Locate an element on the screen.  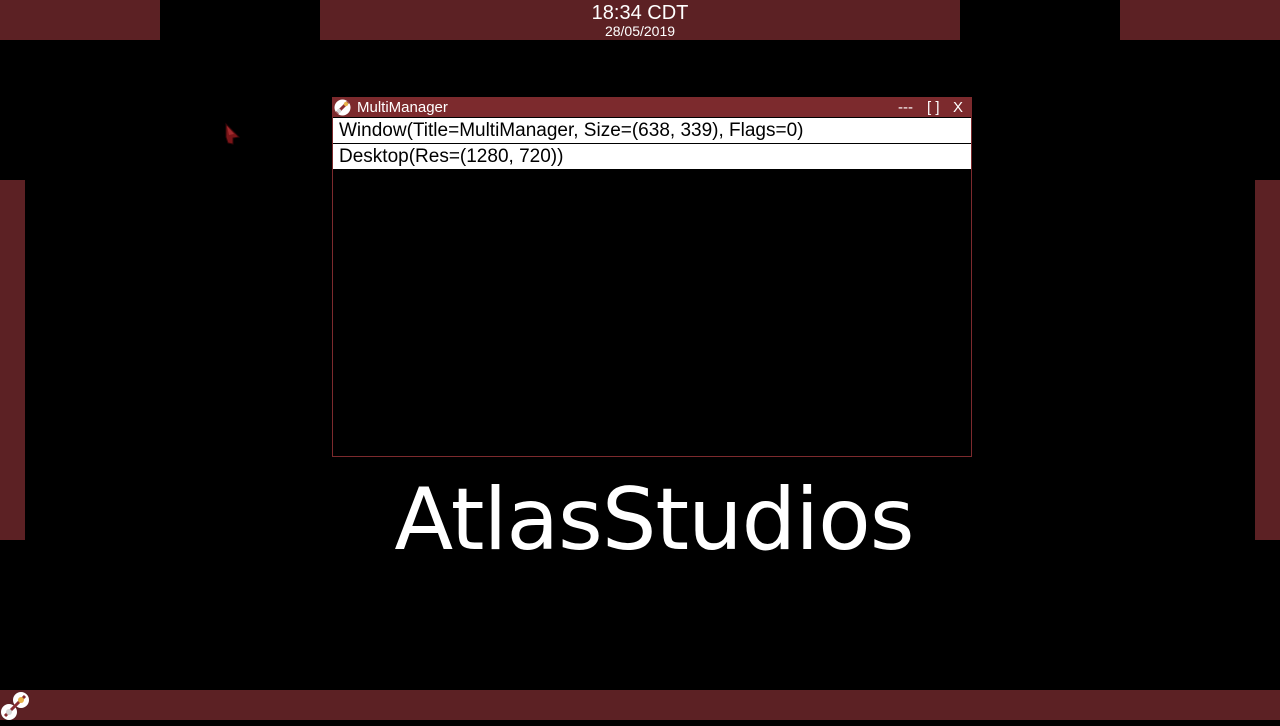
start-logo-icon is located at coordinates (16, 708).